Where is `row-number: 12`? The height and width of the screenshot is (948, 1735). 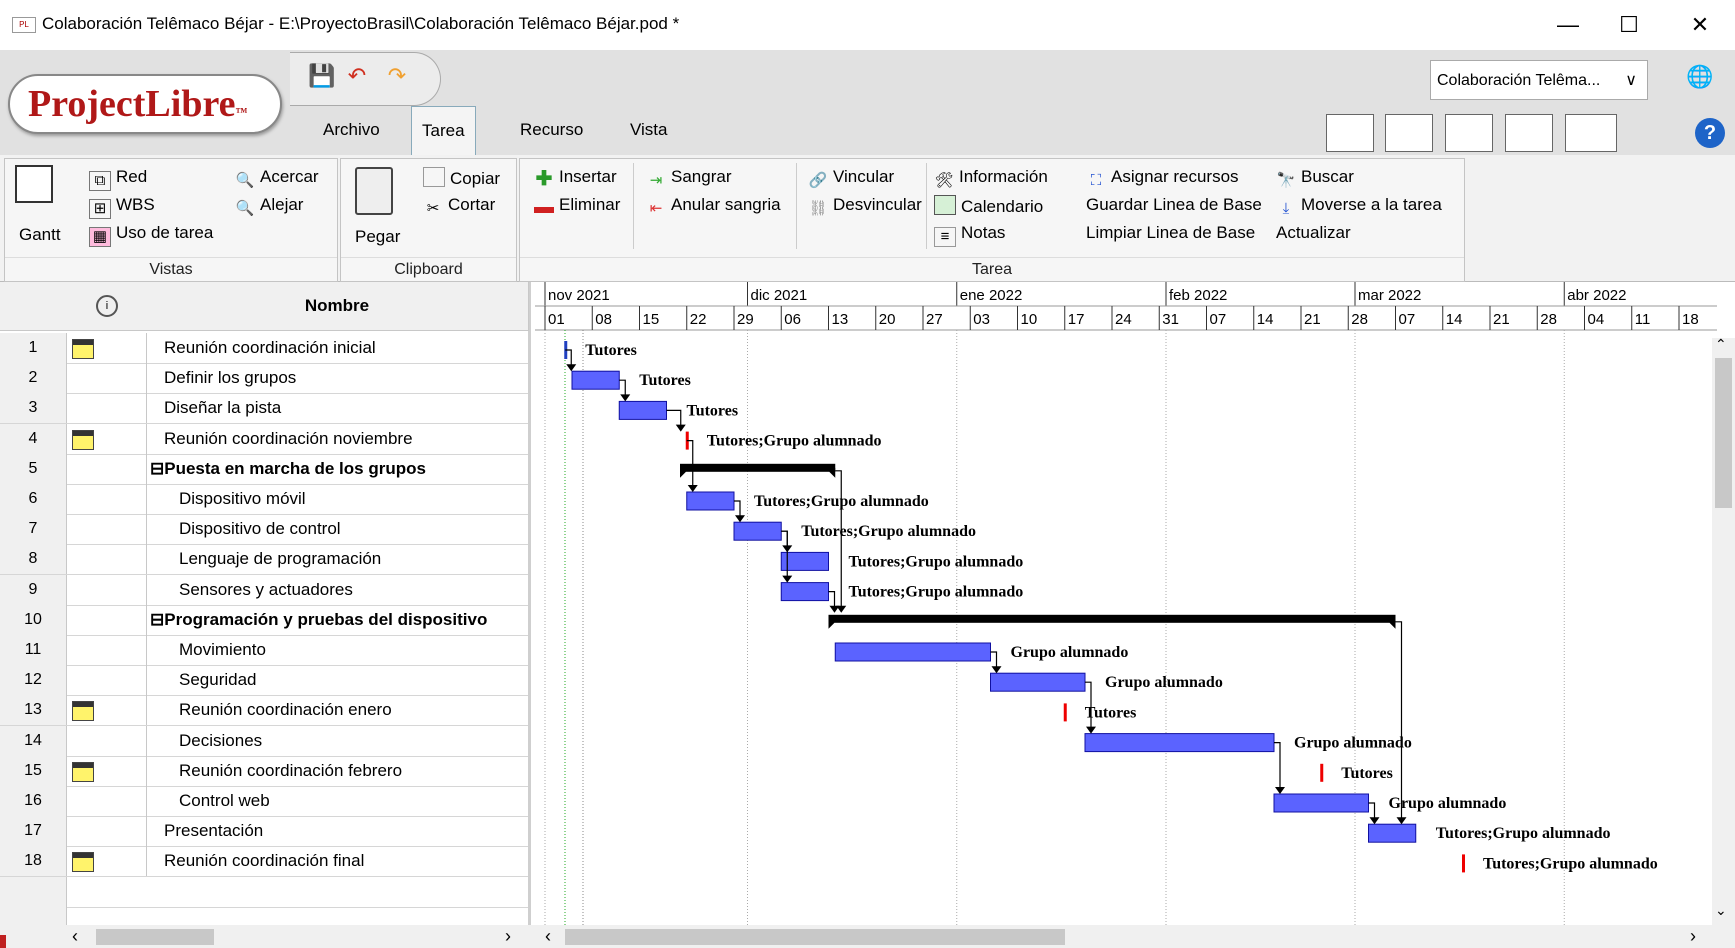 row-number: 12 is located at coordinates (33, 680).